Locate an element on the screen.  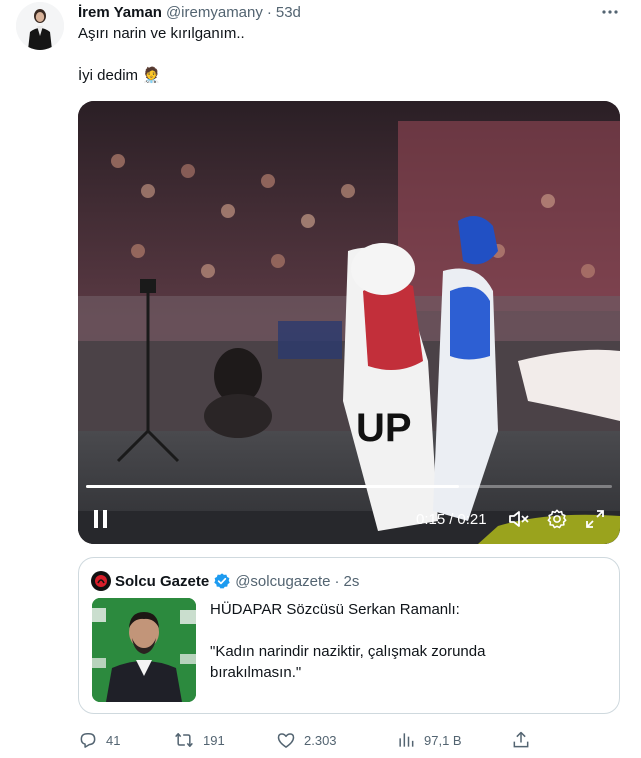
fullscreen-icon is located at coordinates (595, 519).